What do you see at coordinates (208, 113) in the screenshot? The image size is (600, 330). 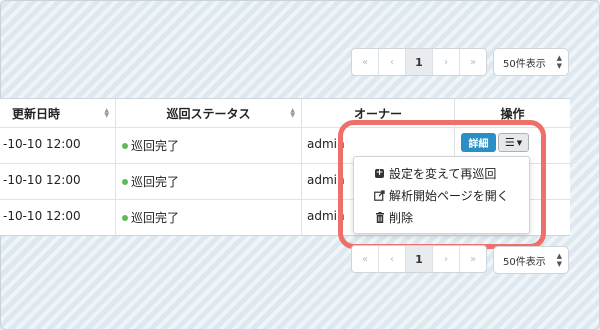 I see `column-header-status: 巡回ステータス ▲ ▼` at bounding box center [208, 113].